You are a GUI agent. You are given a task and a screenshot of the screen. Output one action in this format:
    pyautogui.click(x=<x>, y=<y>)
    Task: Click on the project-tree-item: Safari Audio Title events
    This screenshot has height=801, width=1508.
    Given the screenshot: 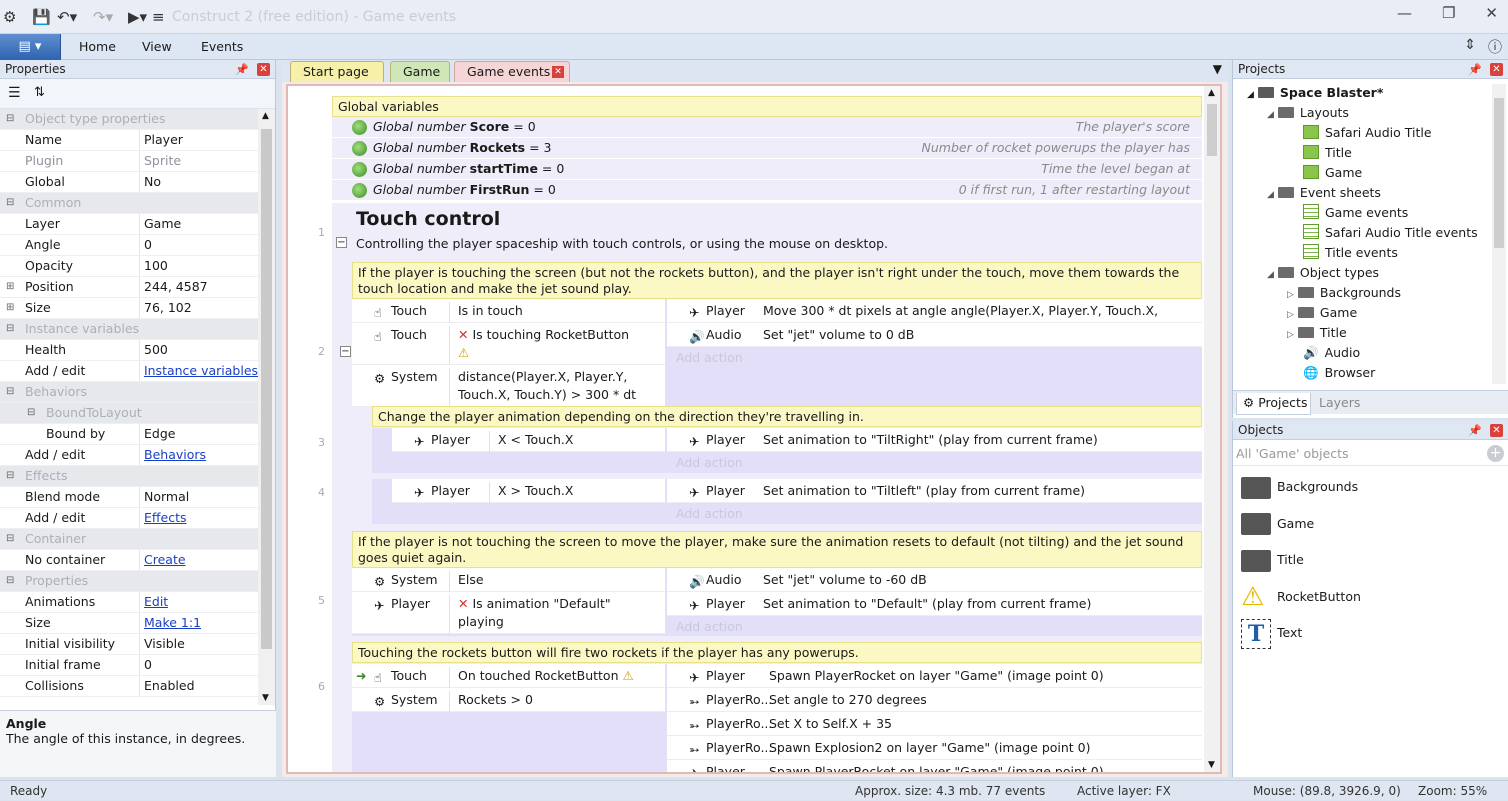 What is the action you would take?
    pyautogui.click(x=1390, y=233)
    